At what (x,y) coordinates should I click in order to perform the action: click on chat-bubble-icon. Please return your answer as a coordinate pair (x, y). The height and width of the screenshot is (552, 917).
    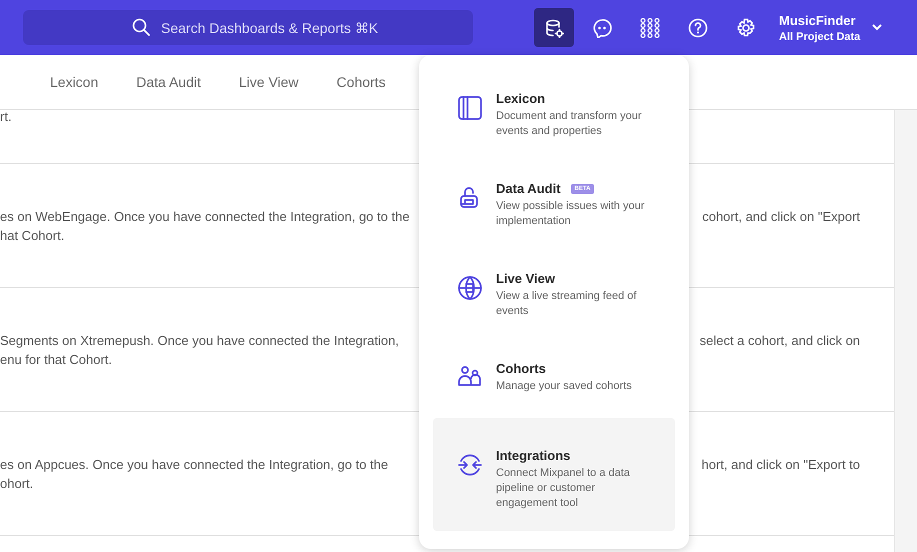
    Looking at the image, I should click on (602, 28).